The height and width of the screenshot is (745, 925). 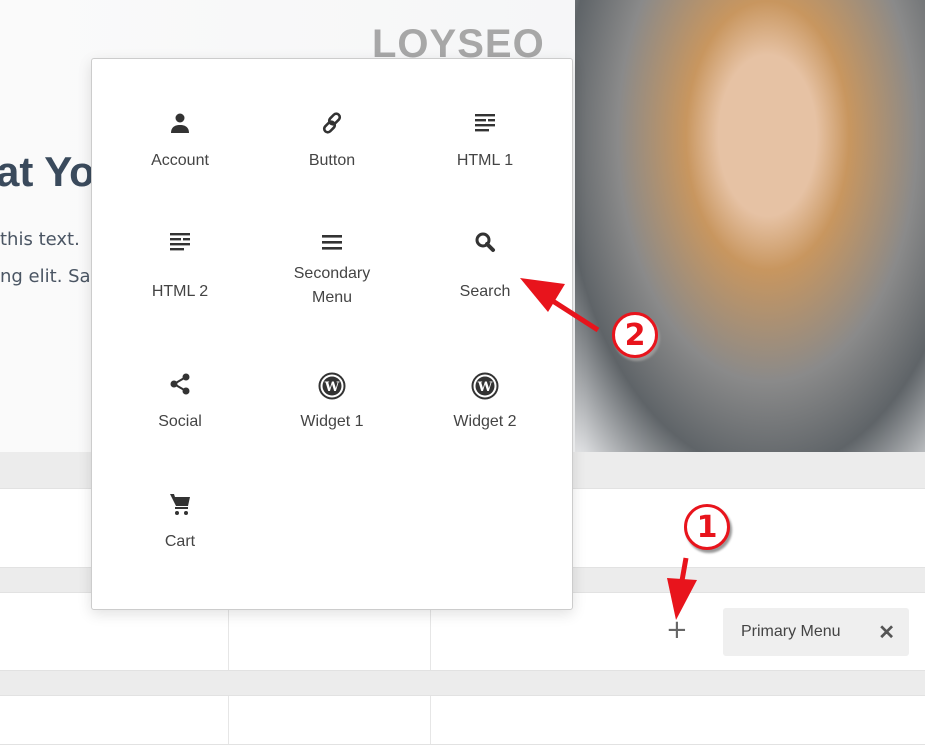 I want to click on element-account: Account, so click(x=180, y=142).